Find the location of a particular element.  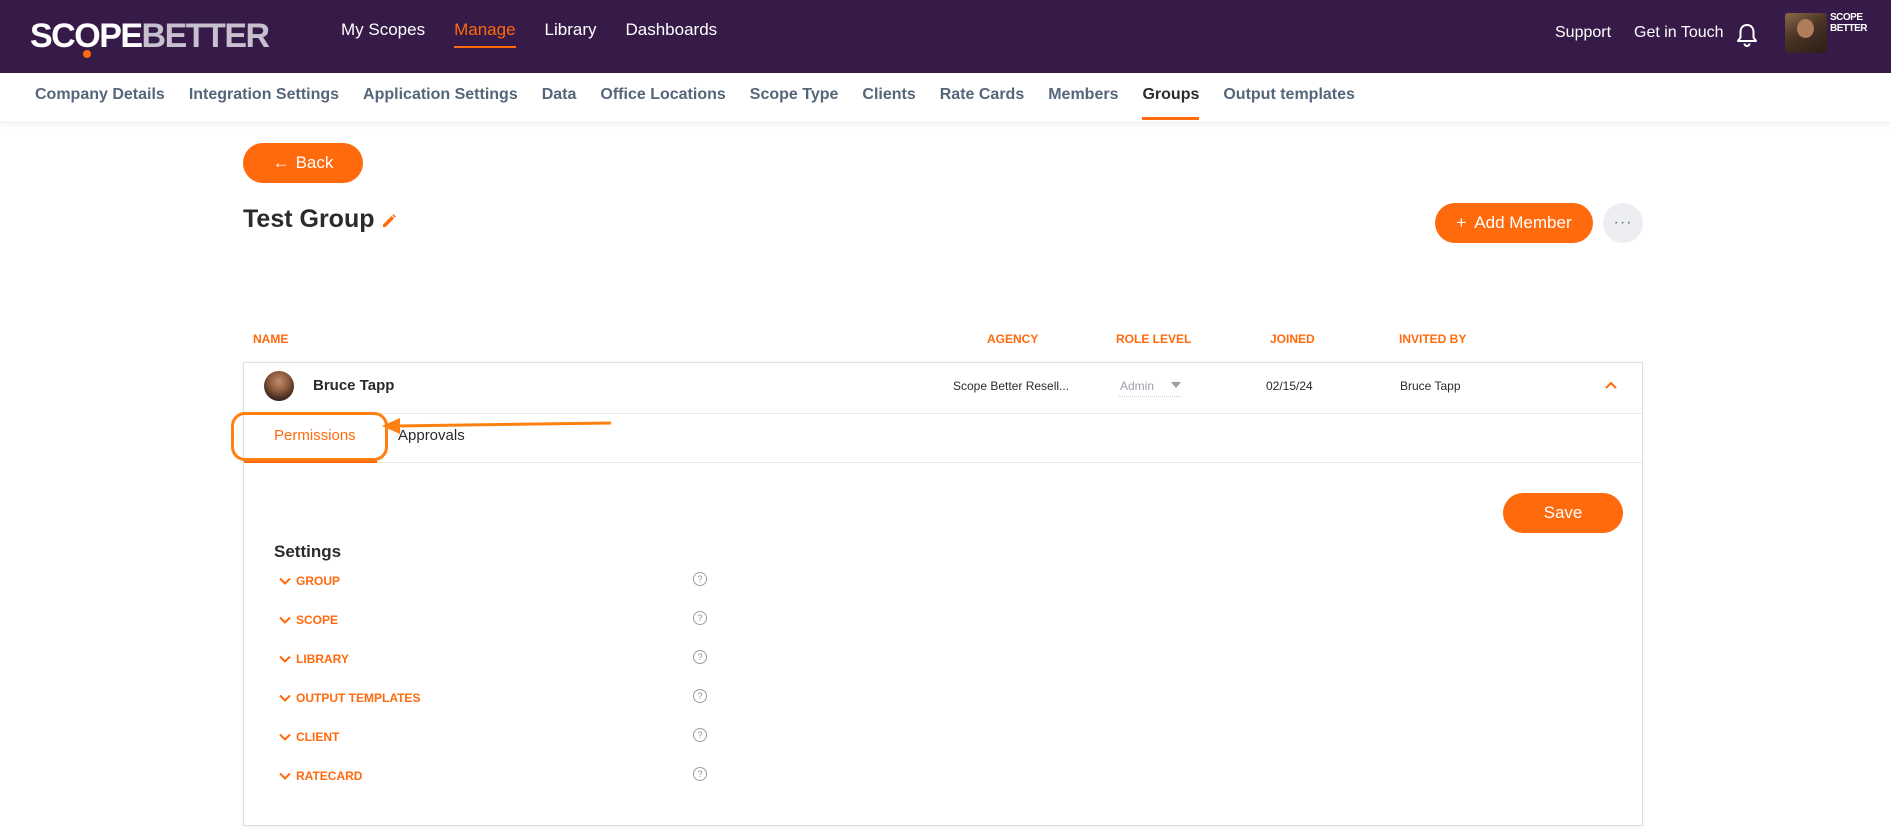

member-invited-by: Bruce Tapp is located at coordinates (1430, 386).